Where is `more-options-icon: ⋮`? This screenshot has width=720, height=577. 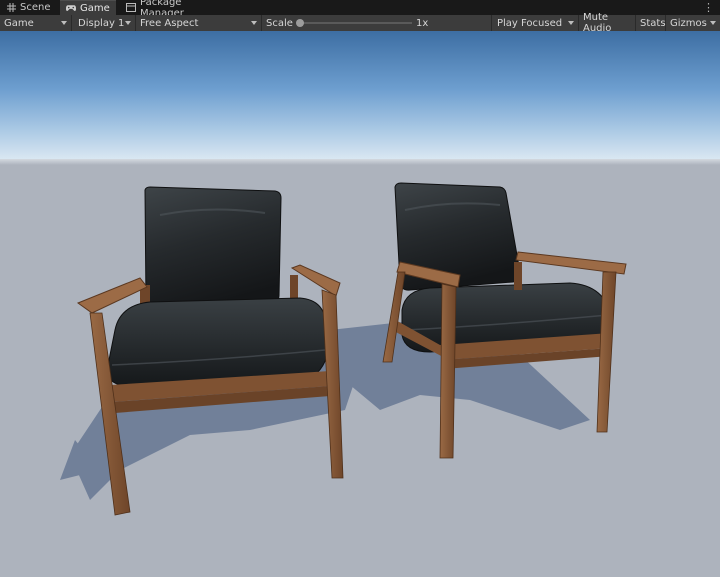
more-options-icon: ⋮ is located at coordinates (708, 7).